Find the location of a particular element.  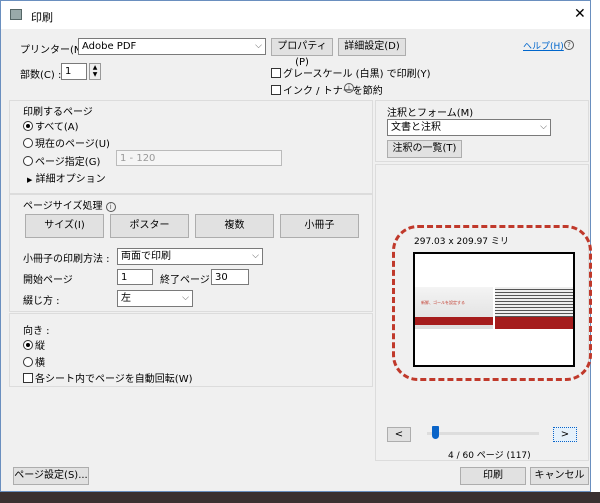

poster-button: ポスター is located at coordinates (149, 226).